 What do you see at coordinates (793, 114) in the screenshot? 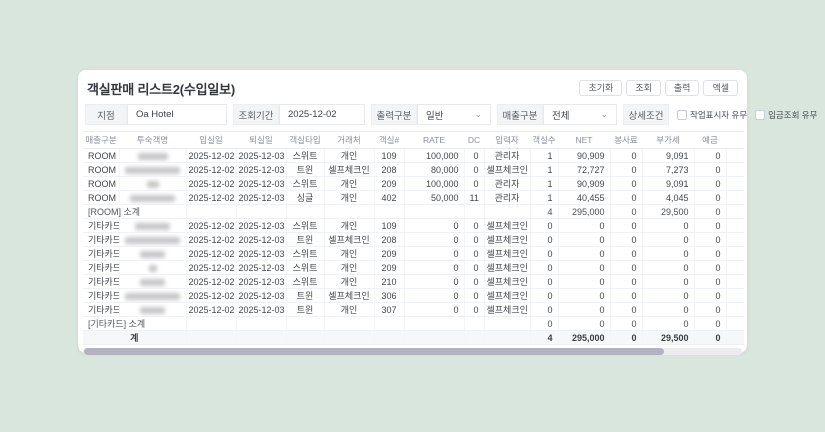
I see `deposit-inquiry-checkbox-label: 입금조회 유무` at bounding box center [793, 114].